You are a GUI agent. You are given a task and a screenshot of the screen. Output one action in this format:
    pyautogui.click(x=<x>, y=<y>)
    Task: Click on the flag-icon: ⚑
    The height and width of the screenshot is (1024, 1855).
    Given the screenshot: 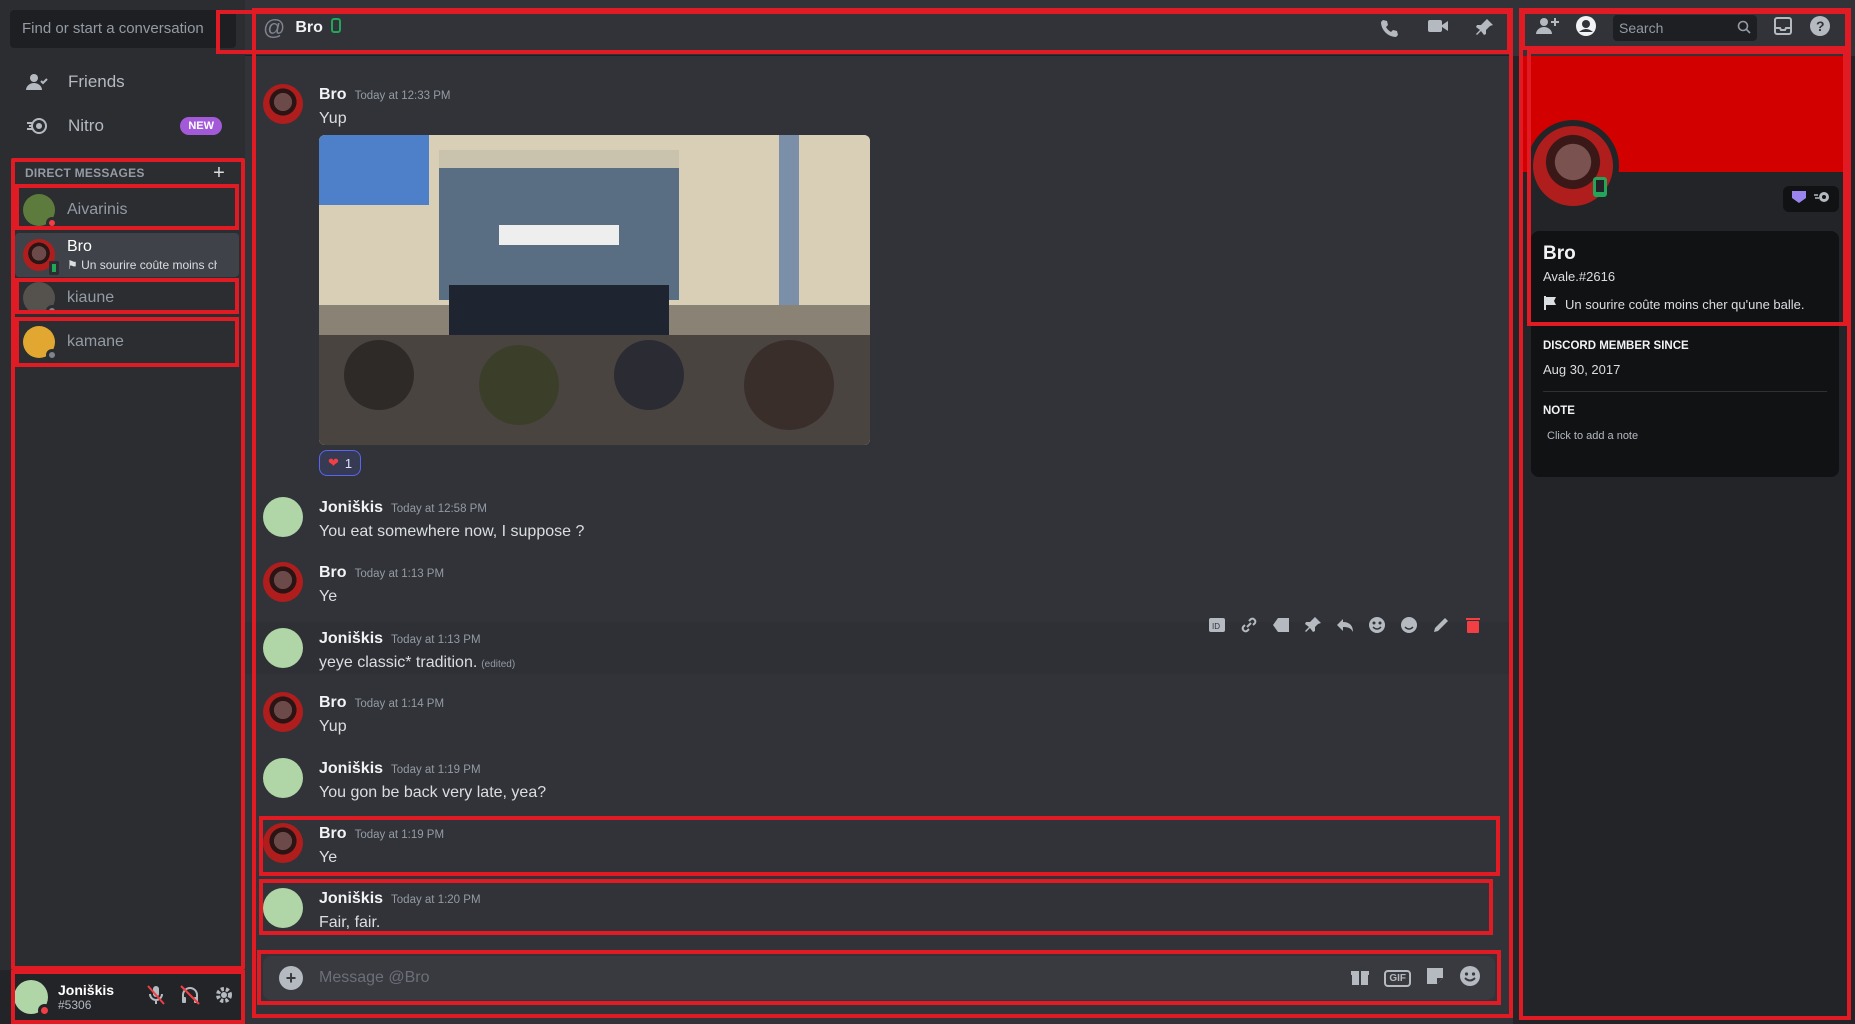 What is the action you would take?
    pyautogui.click(x=74, y=265)
    